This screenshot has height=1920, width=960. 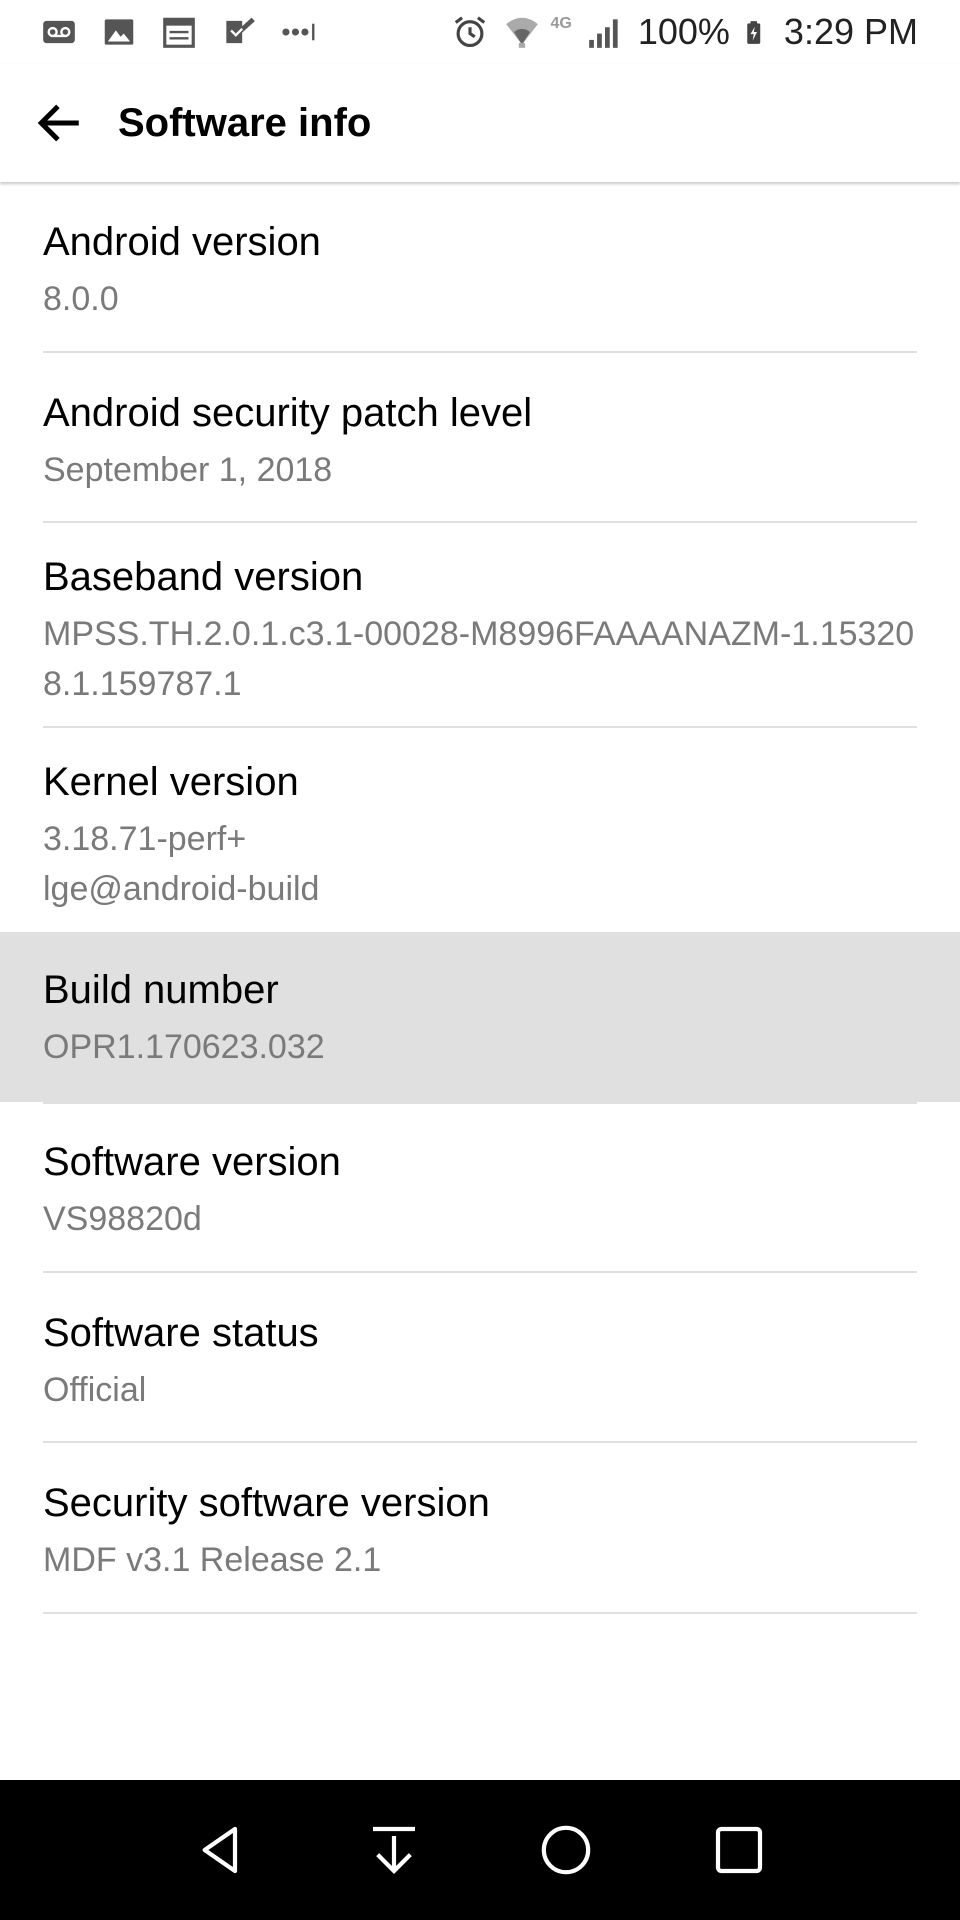 I want to click on item-value: 8.0.0, so click(x=81, y=299).